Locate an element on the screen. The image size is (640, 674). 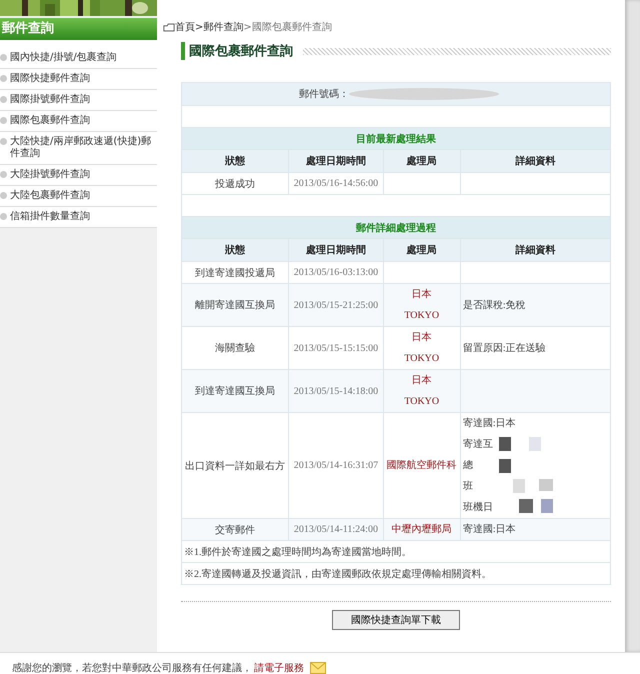
table-cell: 到達寄達國互換局 is located at coordinates (235, 391).